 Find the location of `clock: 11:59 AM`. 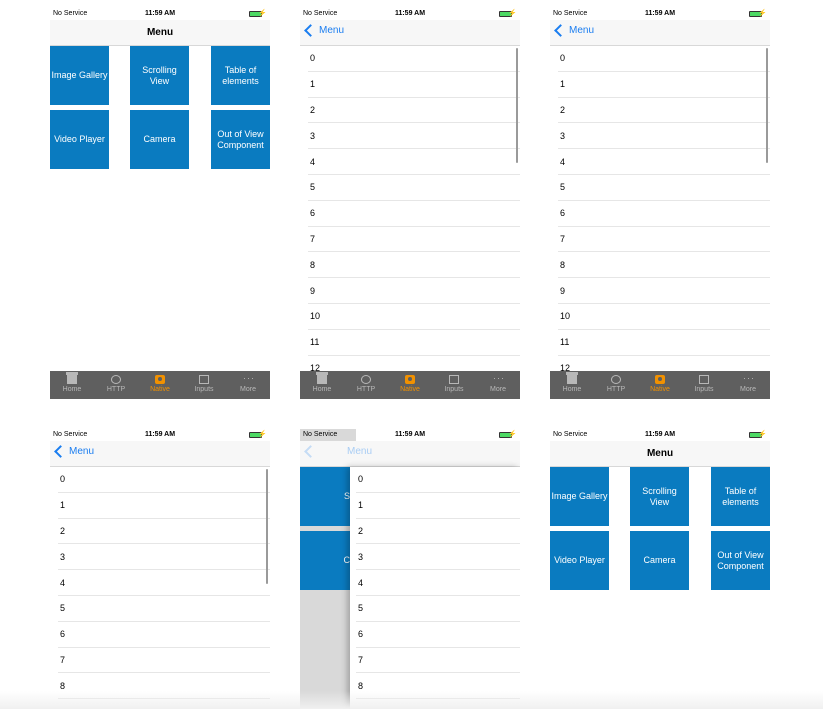

clock: 11:59 AM is located at coordinates (160, 13).